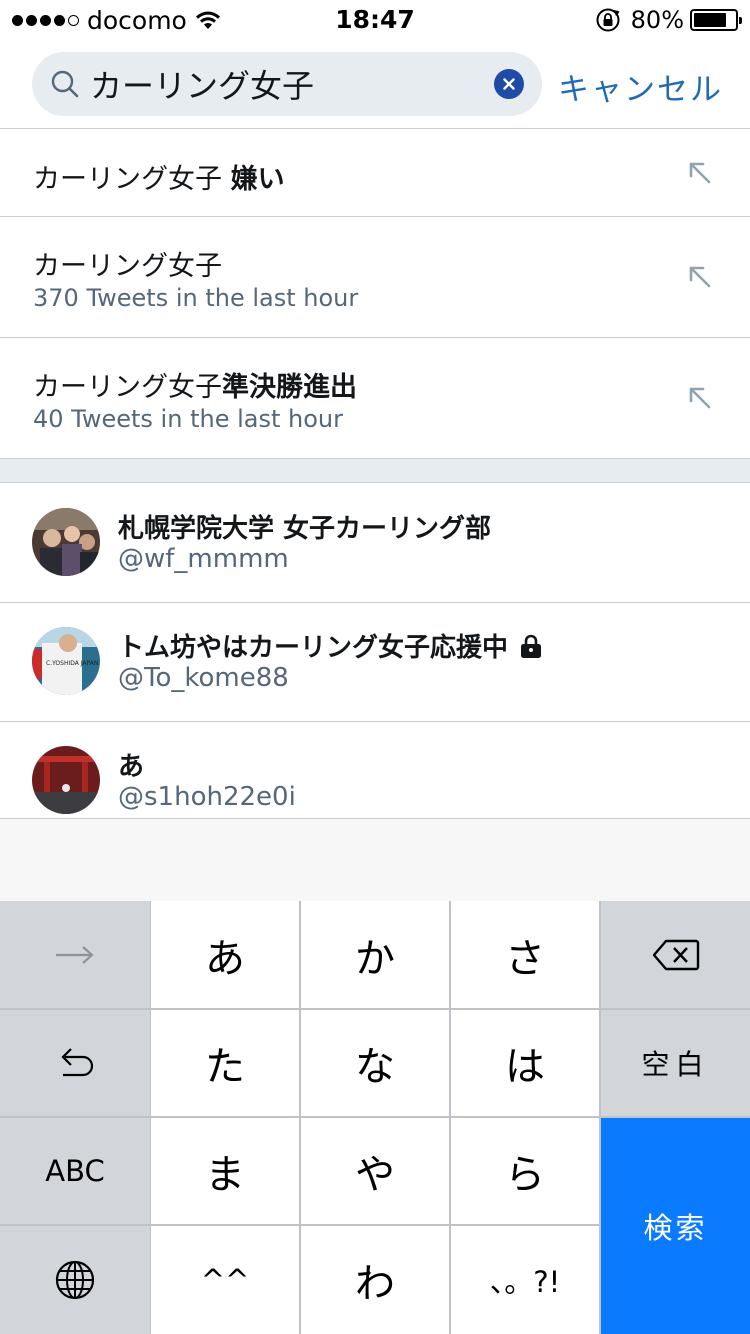 This screenshot has width=750, height=1334. Describe the element at coordinates (375, 1063) in the screenshot. I see `key-na: な` at that location.